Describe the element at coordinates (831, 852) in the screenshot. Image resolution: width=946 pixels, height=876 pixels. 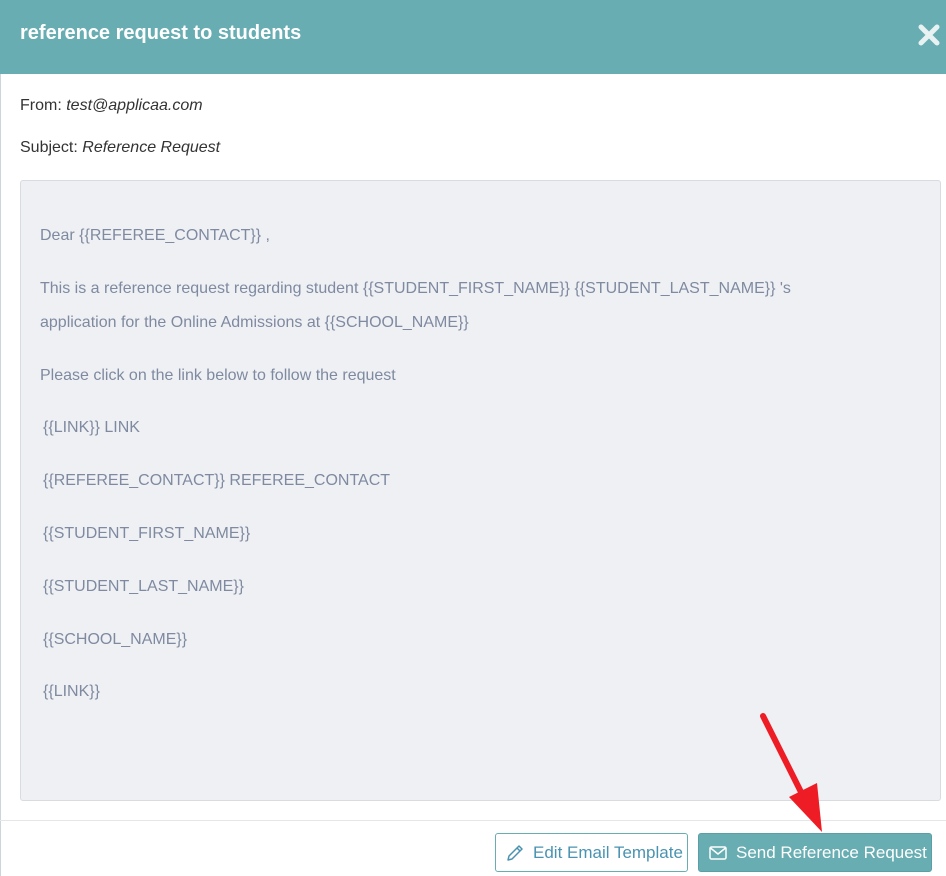
I see `send-reference-request-label: Send Reference Request` at that location.